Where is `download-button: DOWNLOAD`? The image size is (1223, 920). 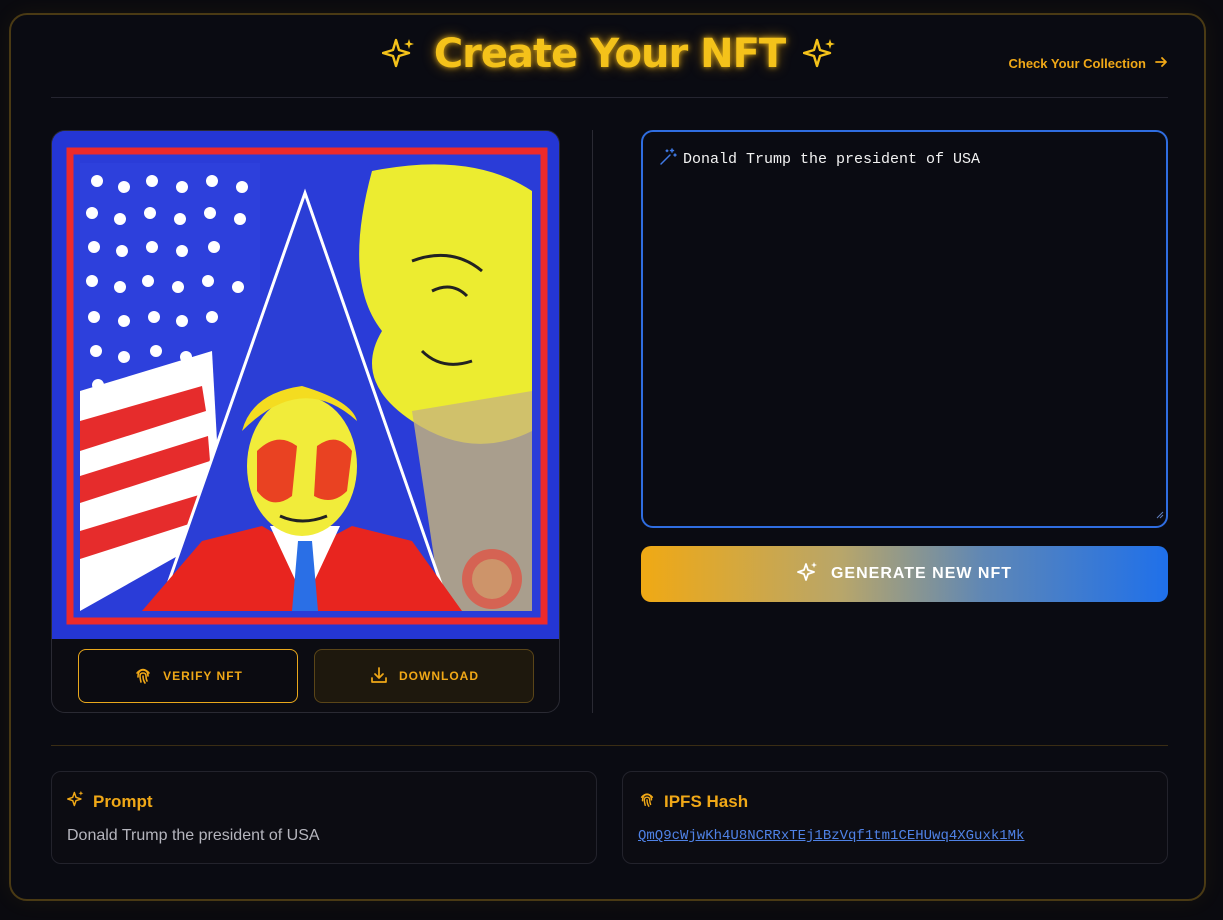 download-button: DOWNLOAD is located at coordinates (424, 676).